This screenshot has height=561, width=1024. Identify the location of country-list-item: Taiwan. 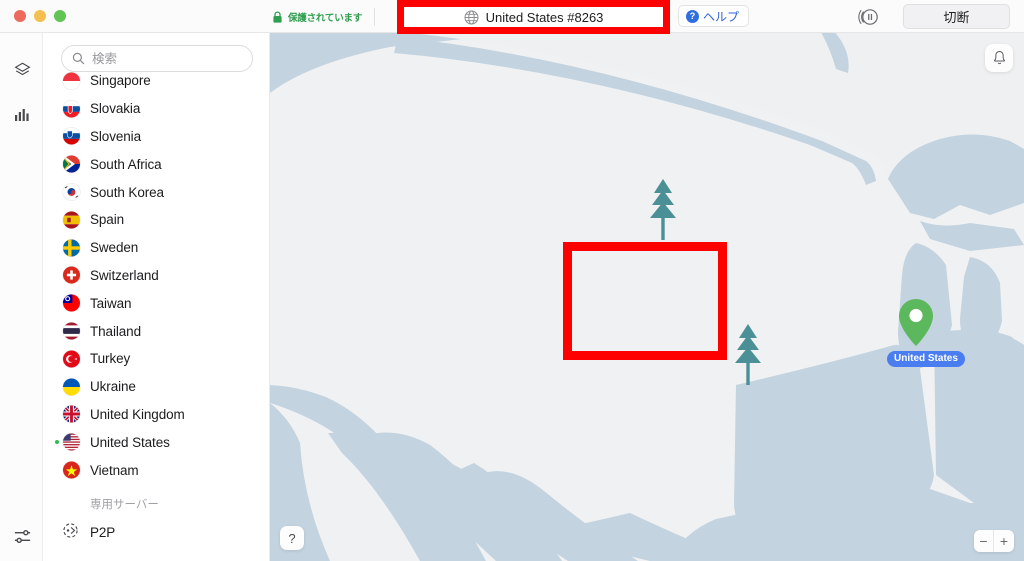
(156, 303).